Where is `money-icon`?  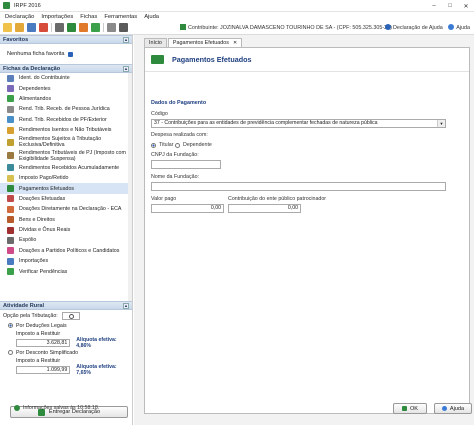
money-icon is located at coordinates (10, 130).